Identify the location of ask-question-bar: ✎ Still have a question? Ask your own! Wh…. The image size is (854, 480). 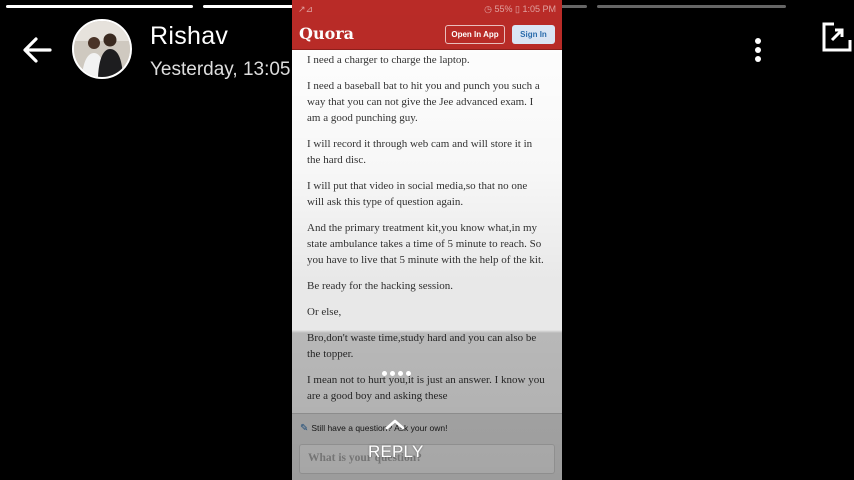
(427, 446).